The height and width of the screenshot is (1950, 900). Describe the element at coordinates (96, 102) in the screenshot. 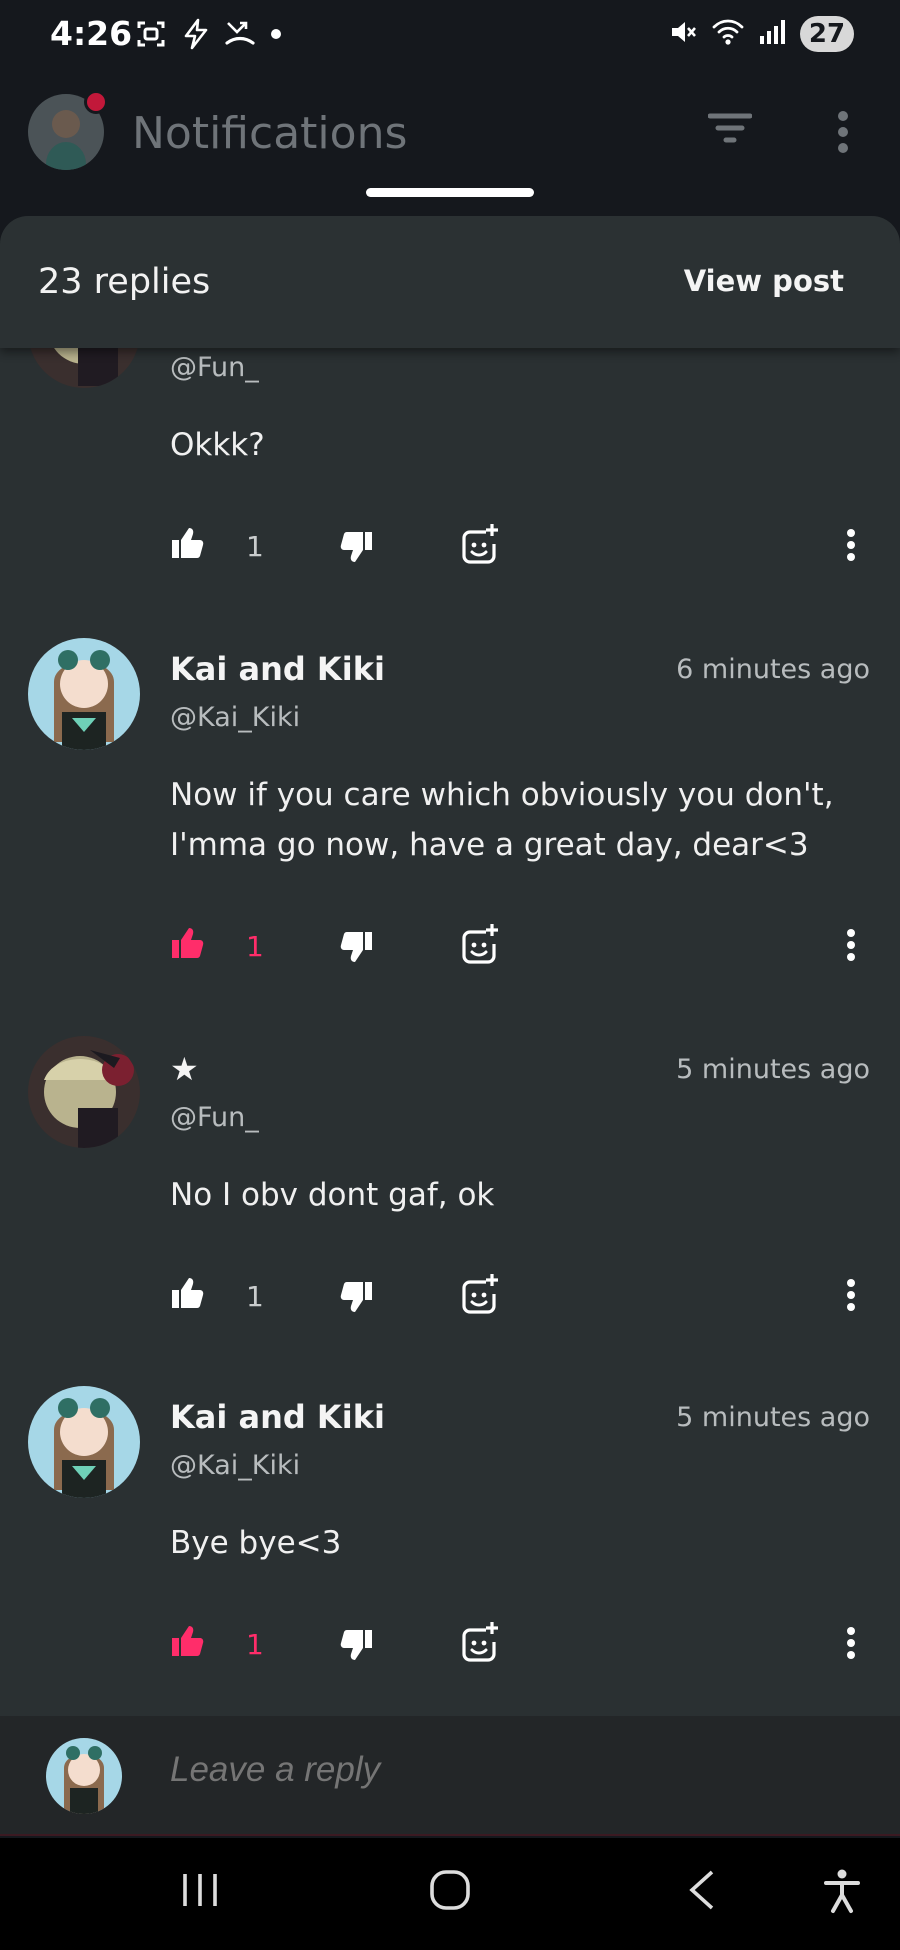

I see `notification-badge` at that location.